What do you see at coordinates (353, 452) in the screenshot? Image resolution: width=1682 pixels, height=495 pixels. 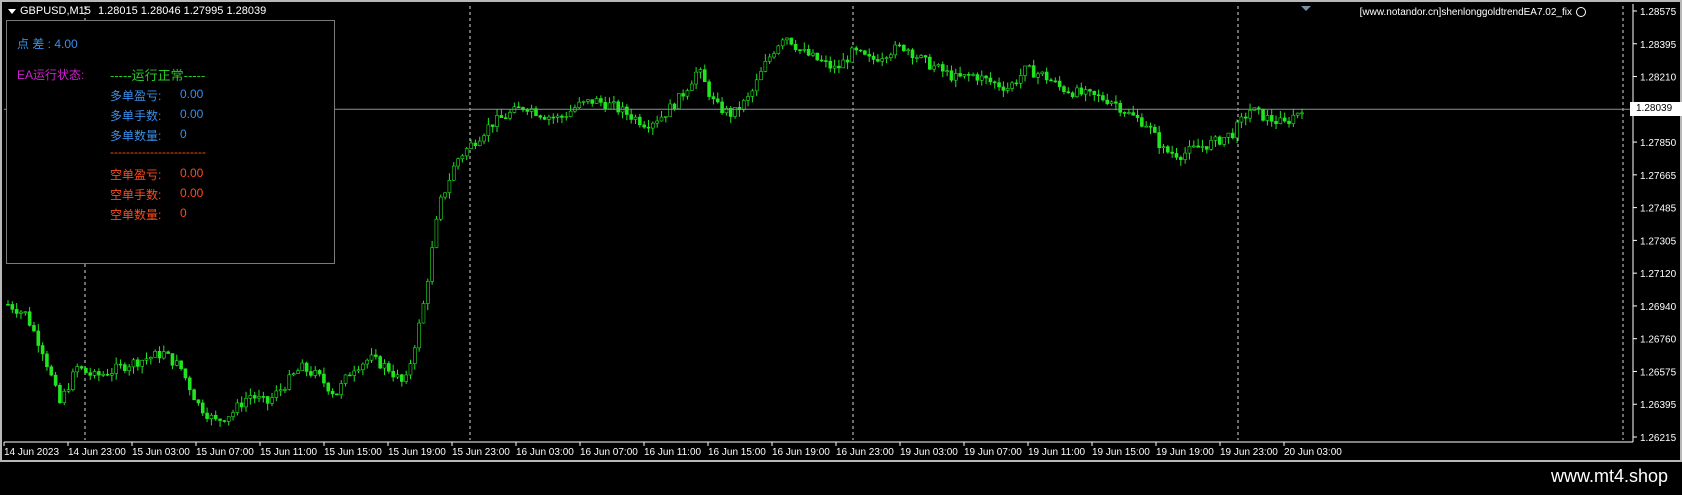 I see `time-tick-label: 15 Jun 15:00` at bounding box center [353, 452].